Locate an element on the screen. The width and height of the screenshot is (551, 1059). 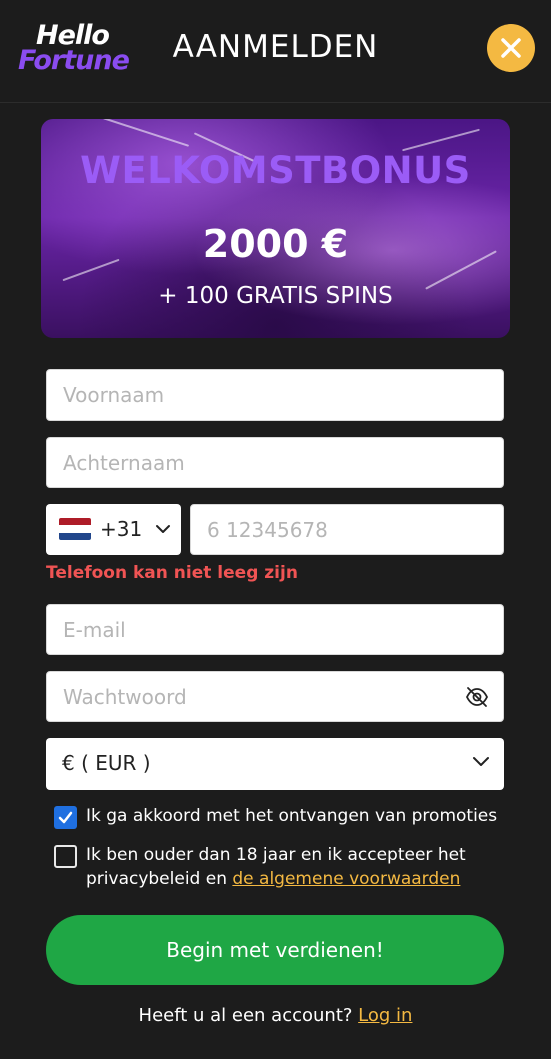
password-field is located at coordinates (275, 696).